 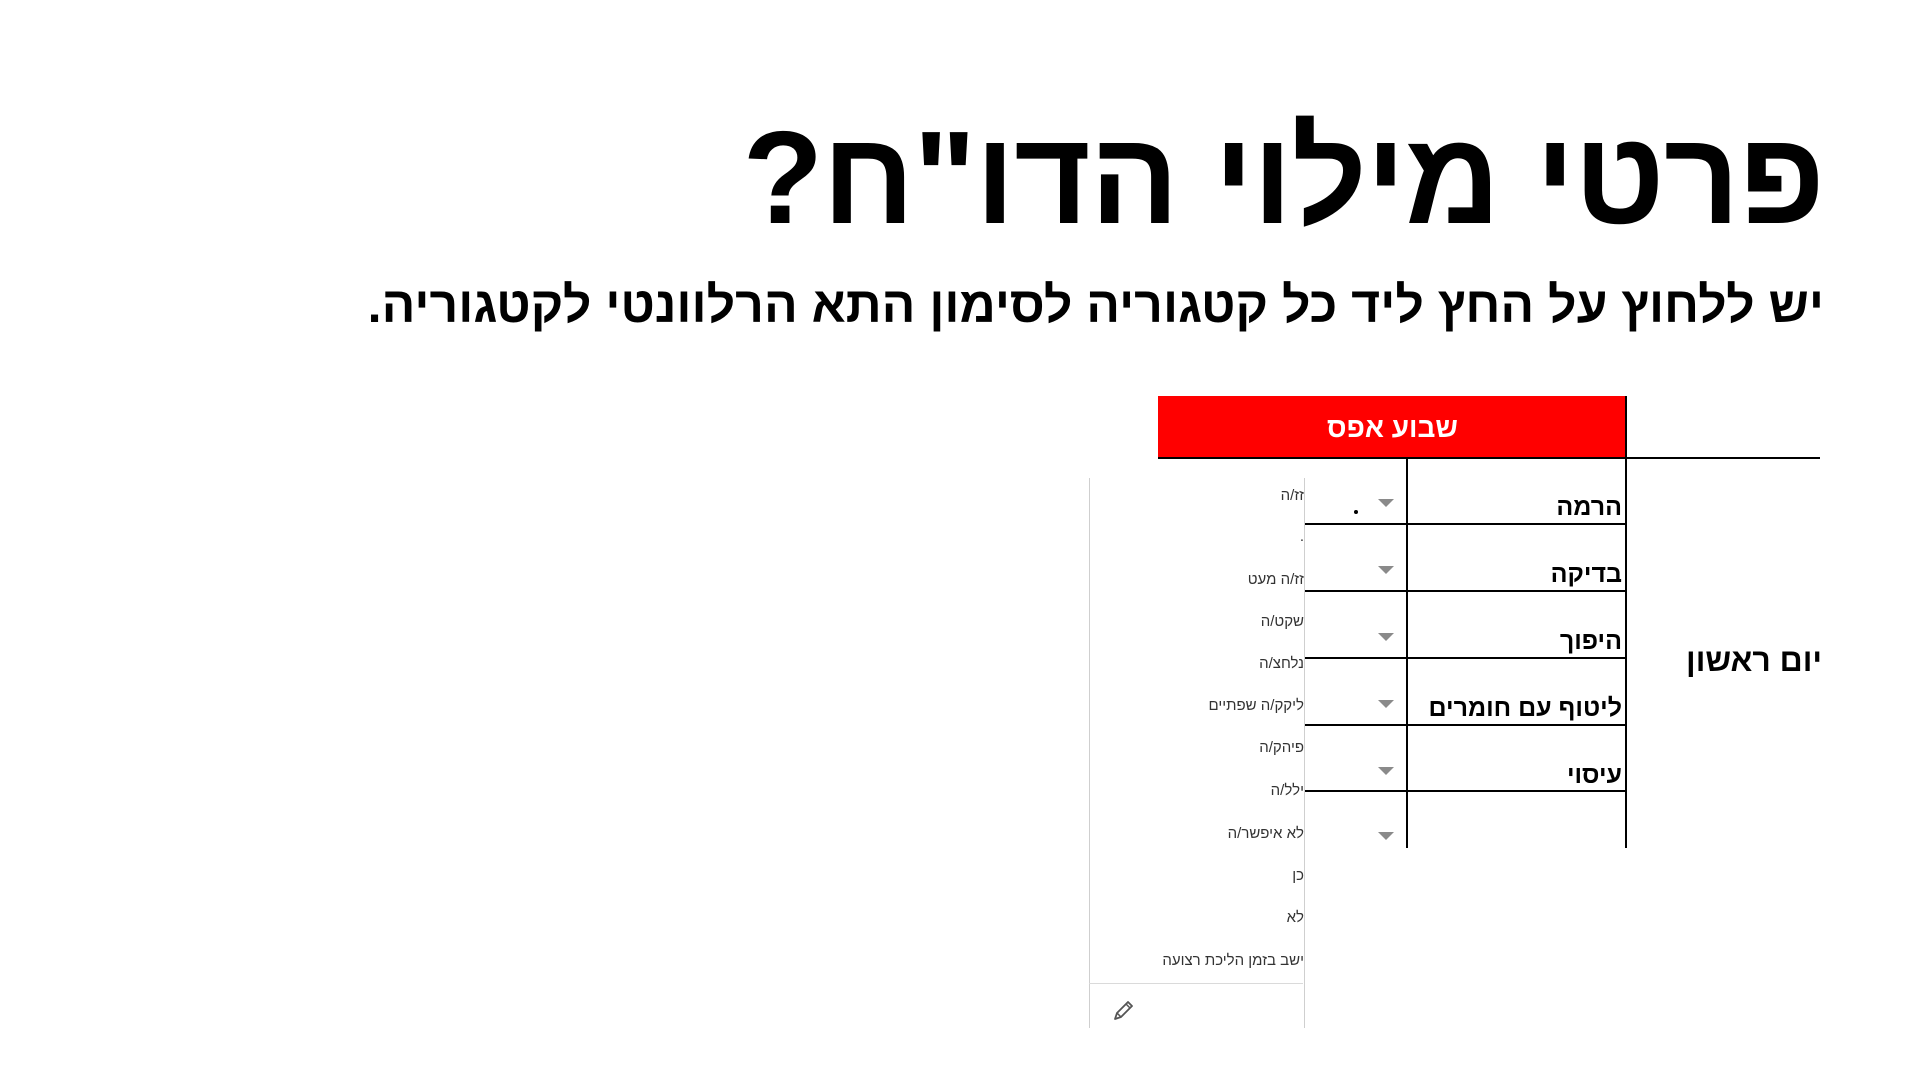 What do you see at coordinates (1295, 918) in the screenshot?
I see `dropdown-option: לא` at bounding box center [1295, 918].